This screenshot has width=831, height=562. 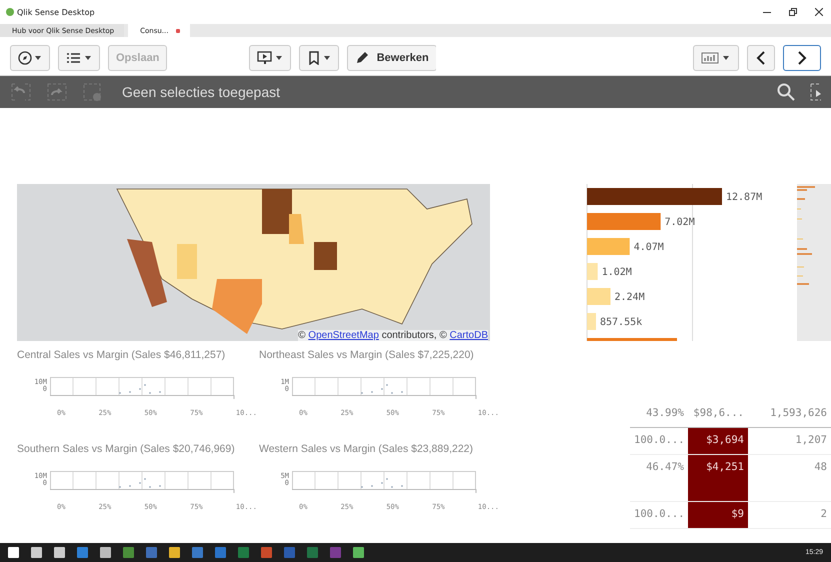 What do you see at coordinates (718, 441) in the screenshot?
I see `table-cell: $3,694` at bounding box center [718, 441].